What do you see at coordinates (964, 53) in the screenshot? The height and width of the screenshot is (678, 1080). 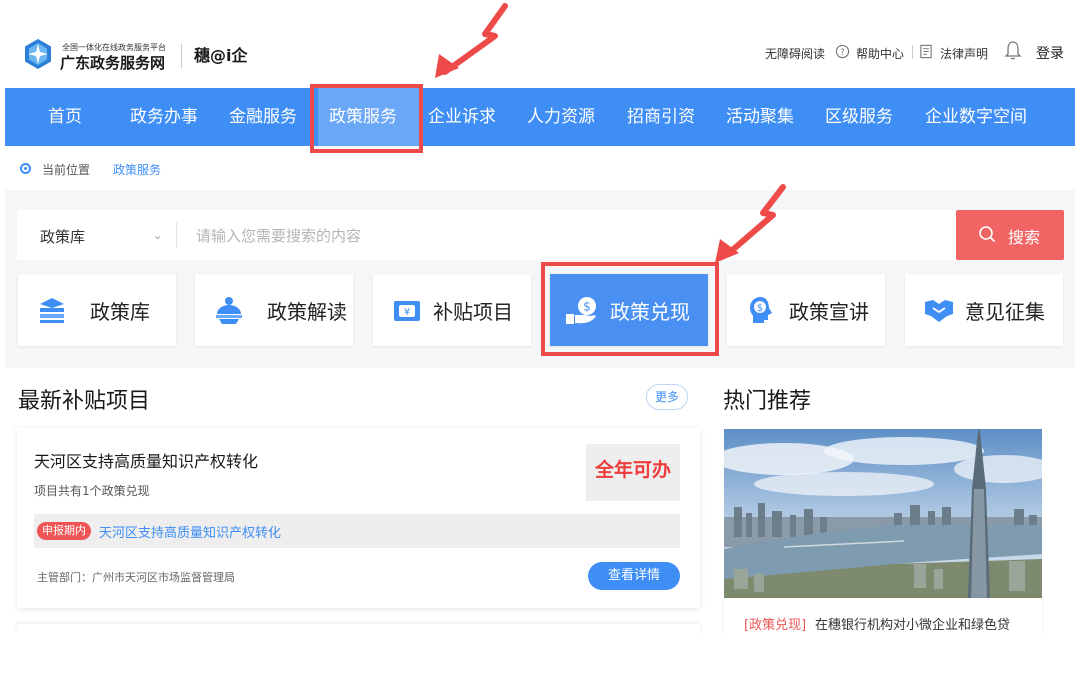 I see `legal-link: 法律声明` at bounding box center [964, 53].